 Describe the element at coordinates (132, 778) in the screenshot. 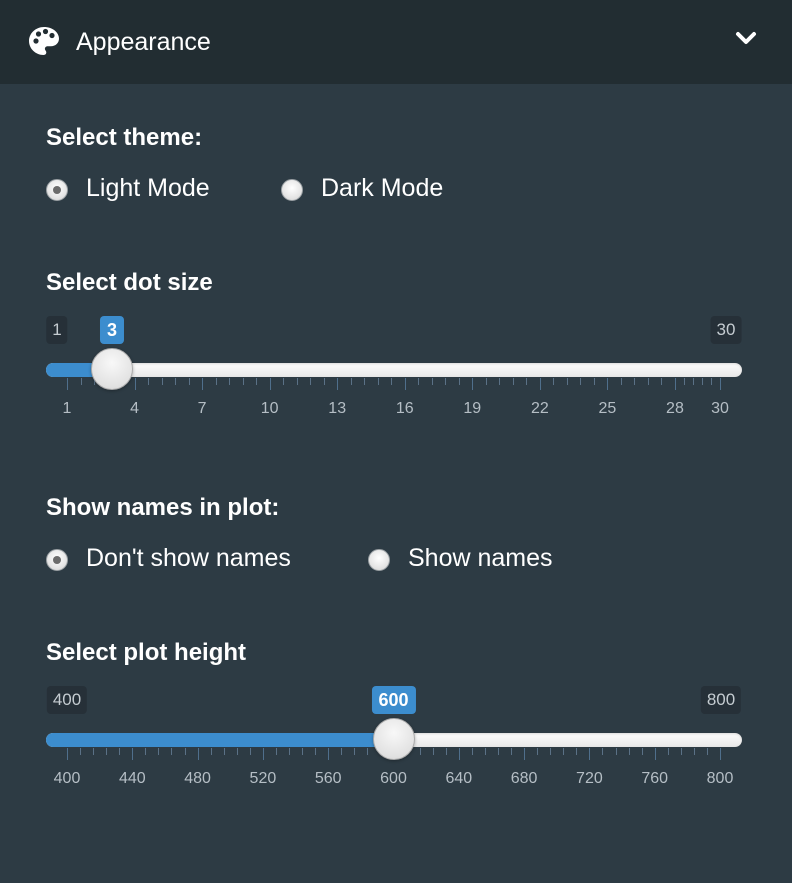

I see `slider-tick-label: 440` at that location.